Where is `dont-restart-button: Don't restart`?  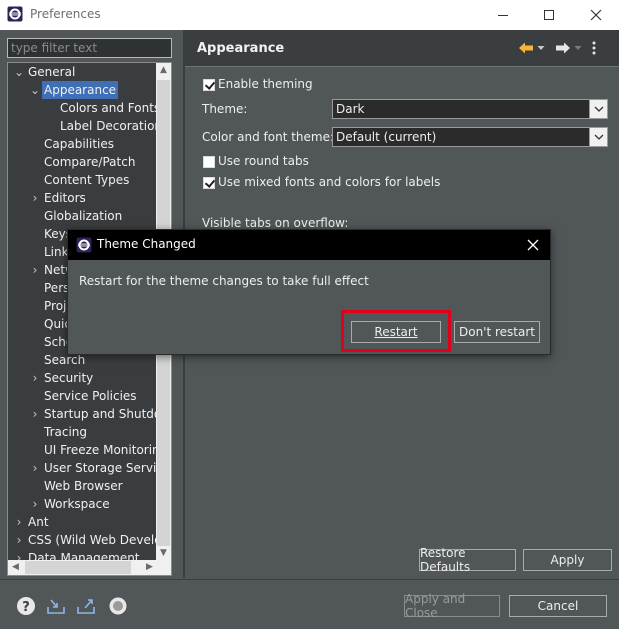 dont-restart-button: Don't restart is located at coordinates (497, 332).